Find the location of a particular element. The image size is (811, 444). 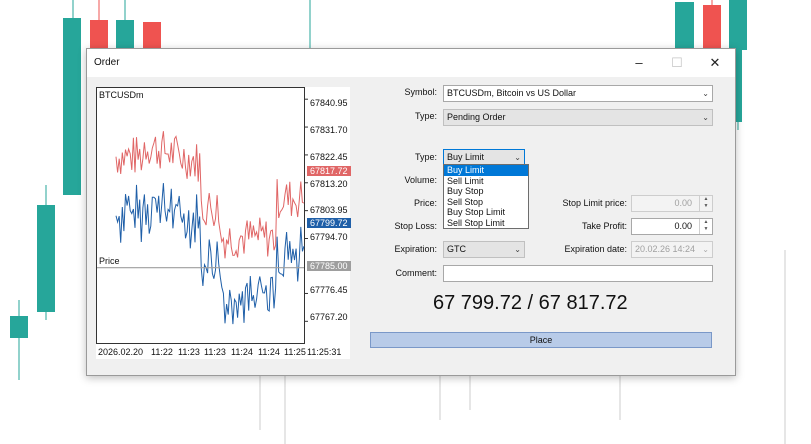

minimize-button: – is located at coordinates (639, 63).